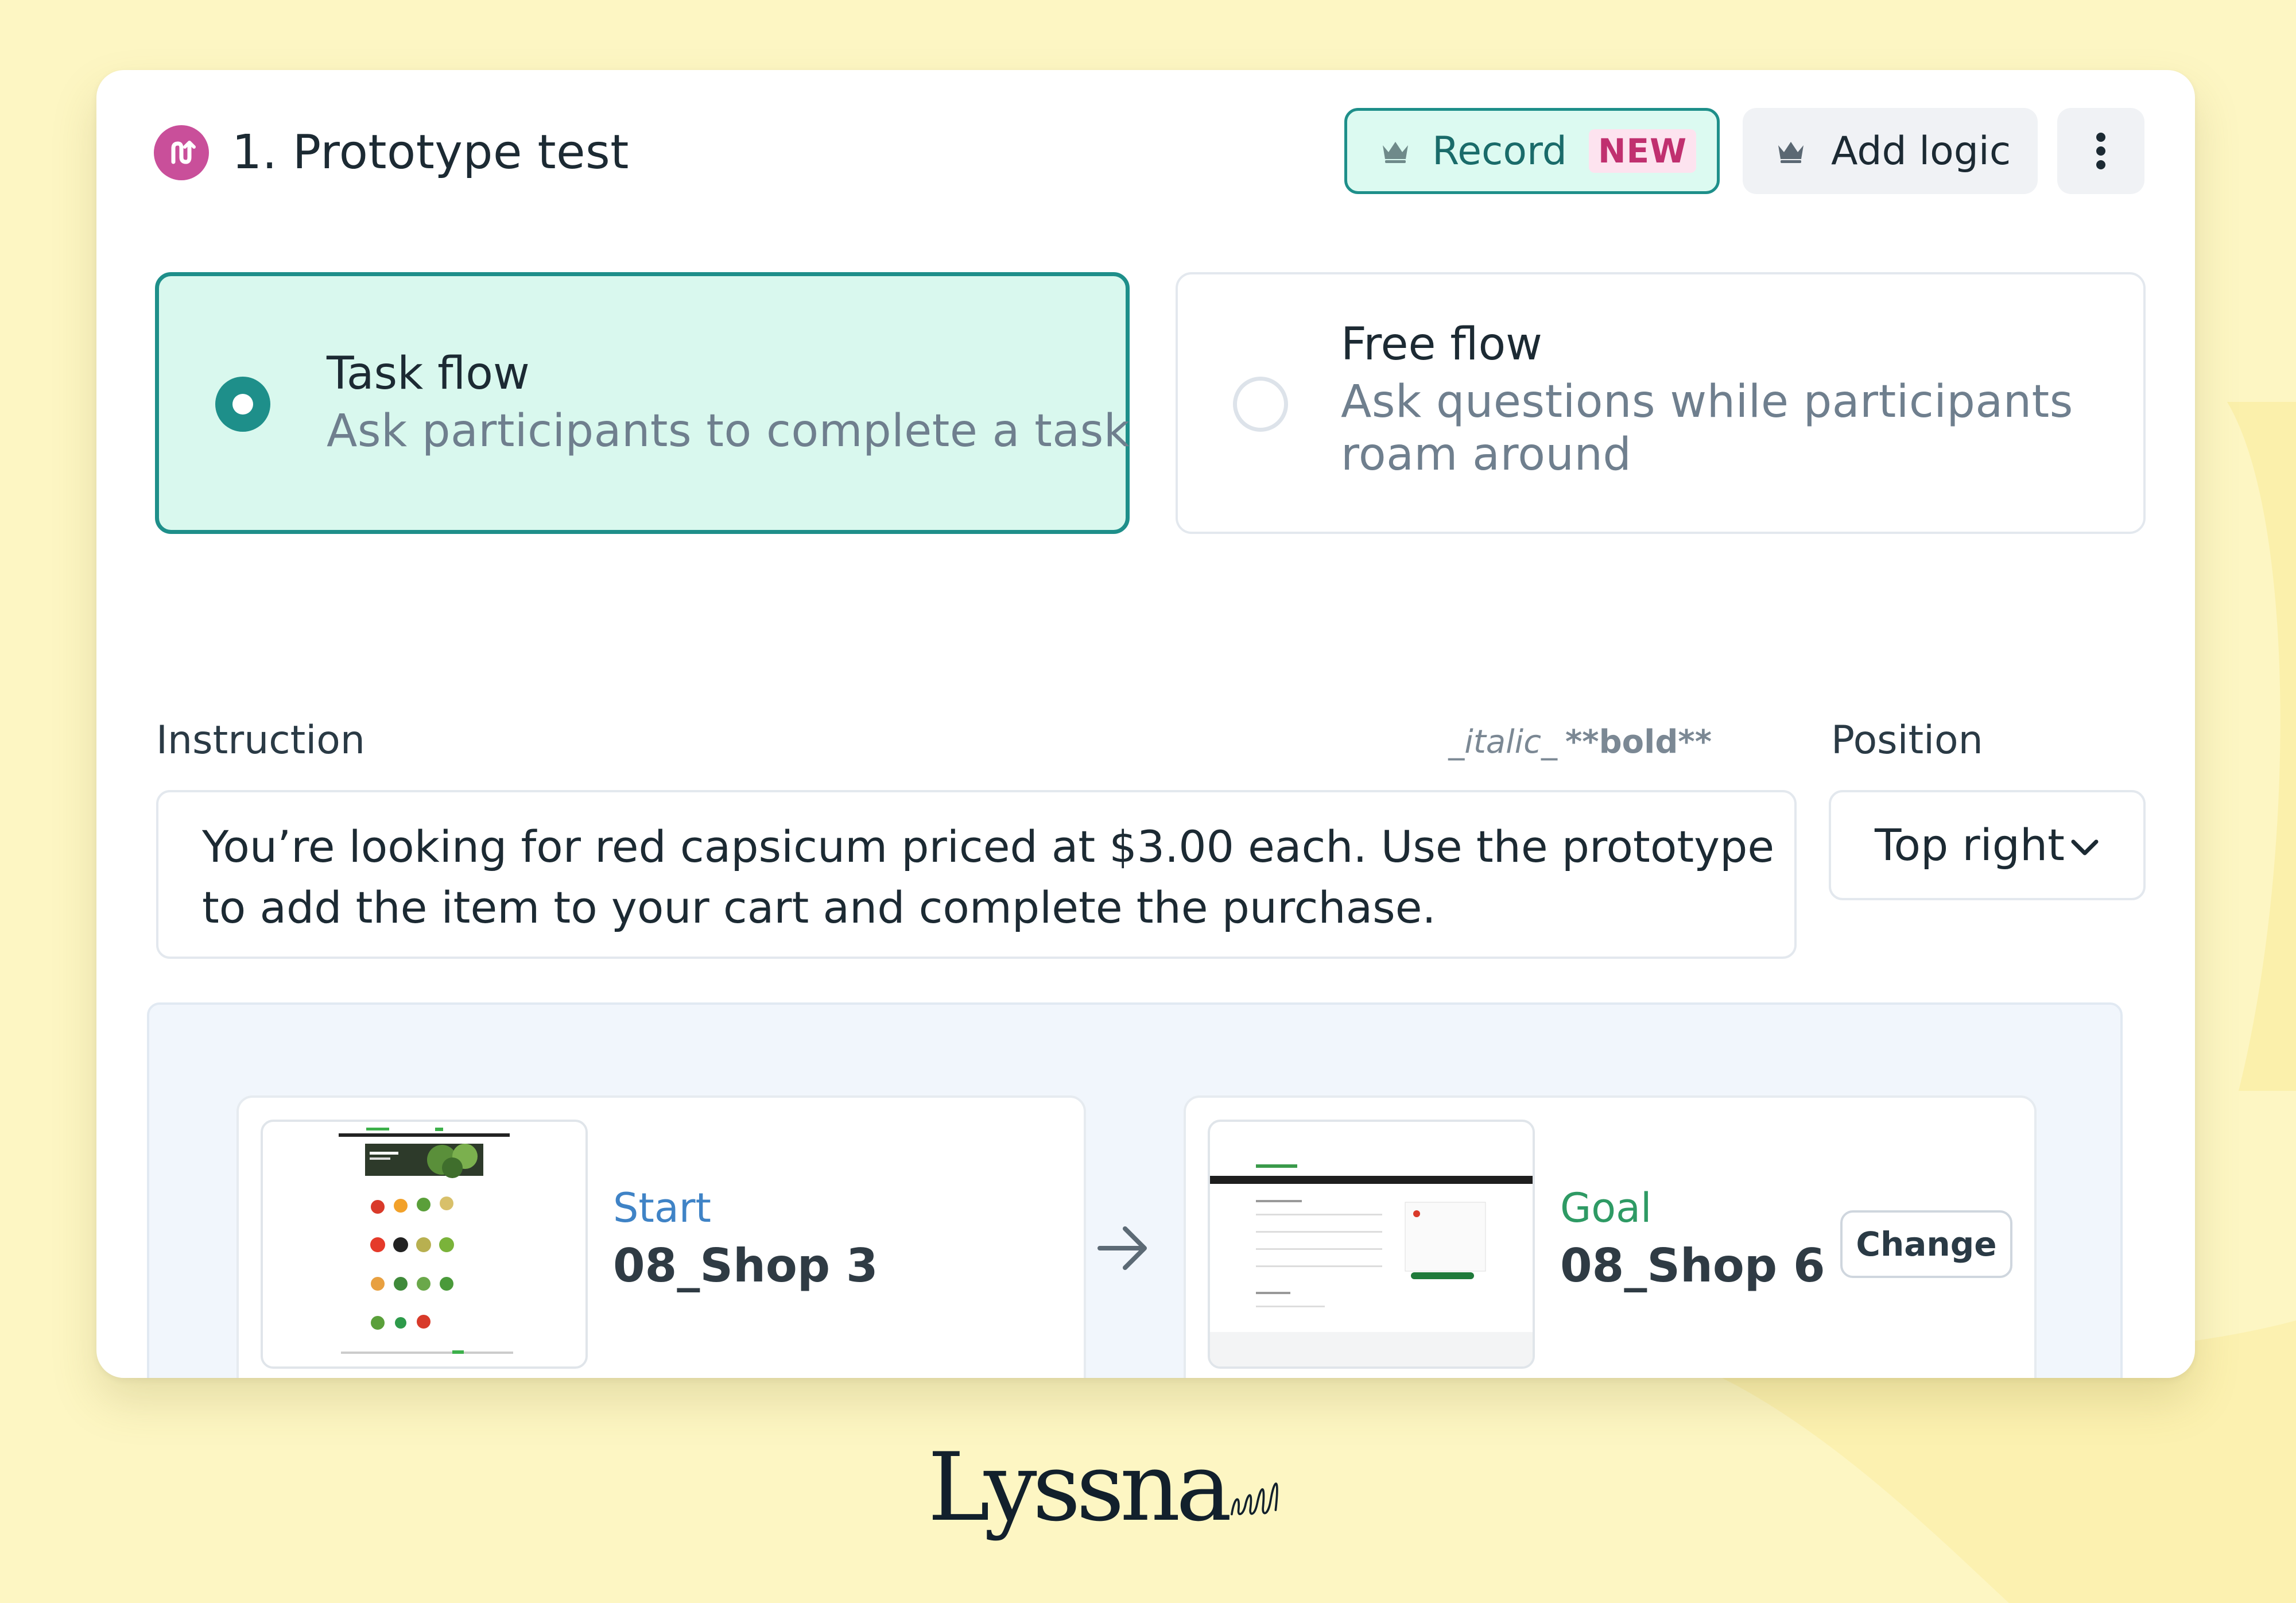 Image resolution: width=2296 pixels, height=1603 pixels. I want to click on markdown-hint-bold: **bold**, so click(1638, 742).